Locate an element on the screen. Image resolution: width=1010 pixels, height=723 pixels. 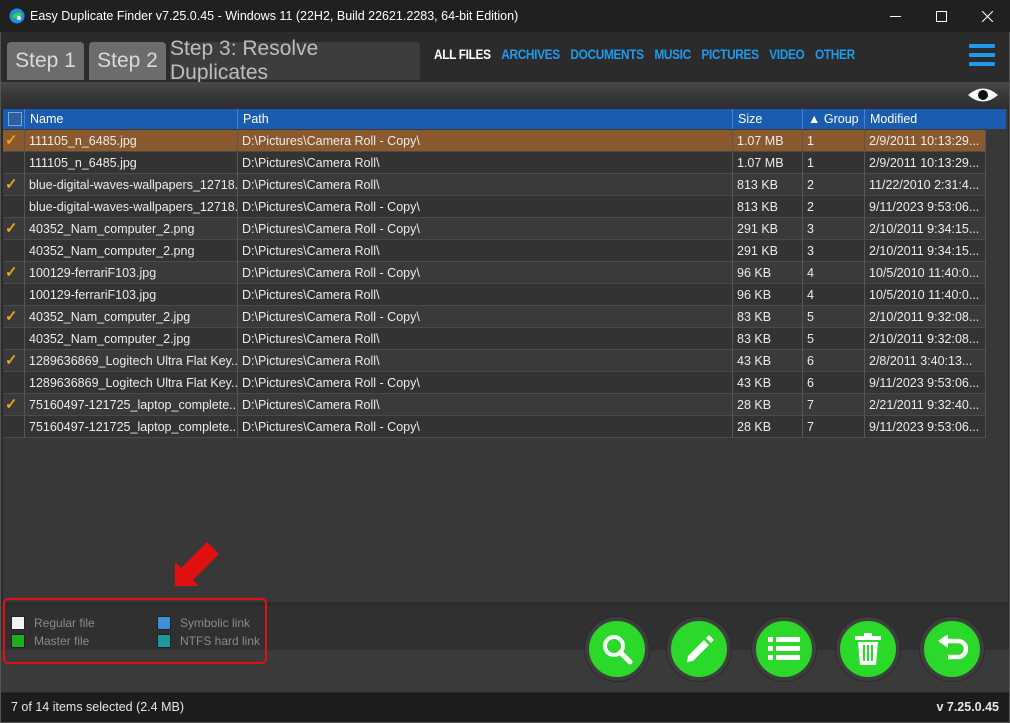
header-group: ▲ Group is located at coordinates (834, 119).